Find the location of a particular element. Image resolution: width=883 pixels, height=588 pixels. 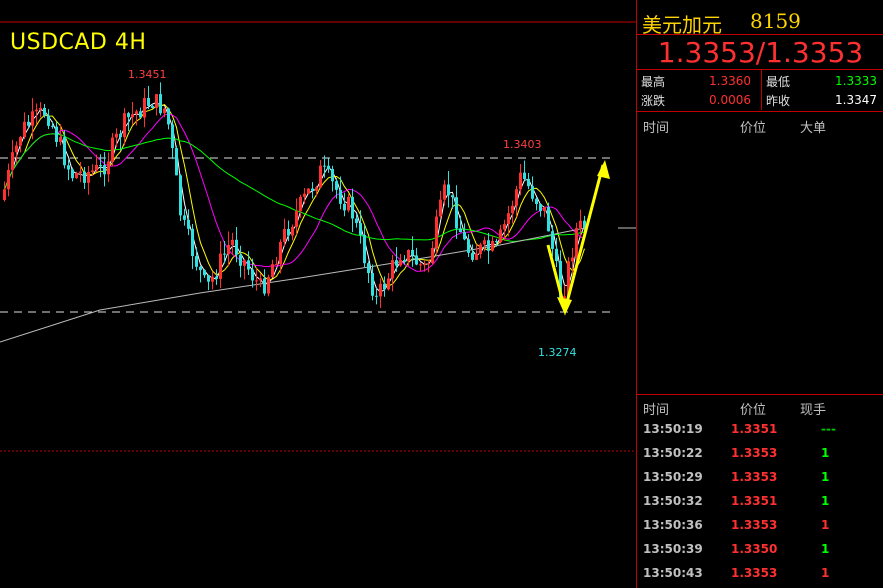

prev-close-label: 昨收 is located at coordinates (778, 101).